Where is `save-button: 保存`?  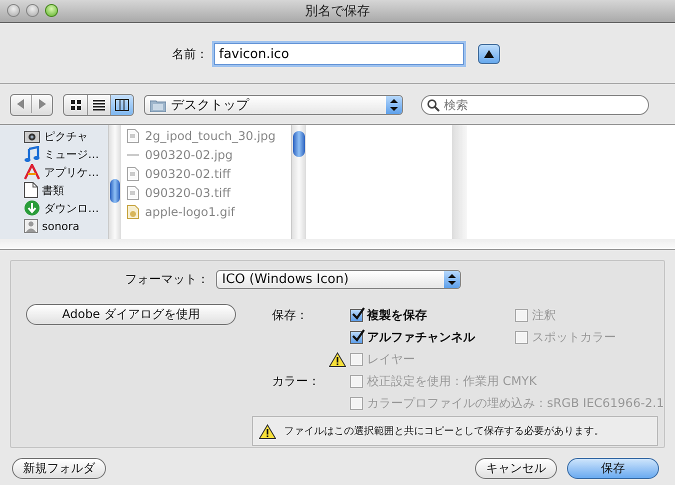 save-button: 保存 is located at coordinates (613, 468).